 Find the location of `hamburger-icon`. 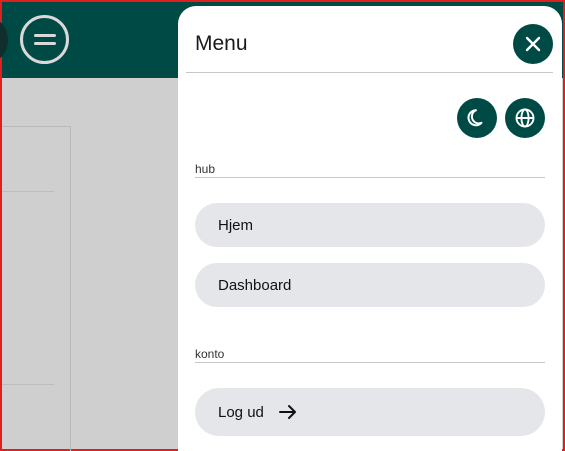

hamburger-icon is located at coordinates (44, 39).